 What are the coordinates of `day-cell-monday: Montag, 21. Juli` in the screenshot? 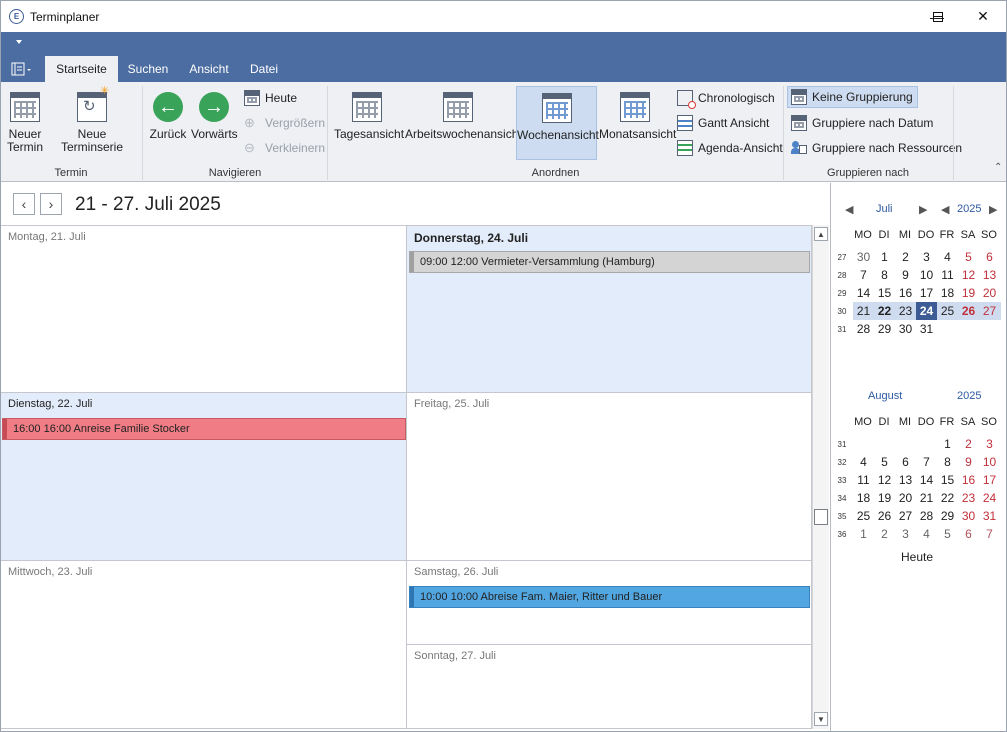 It's located at (204, 309).